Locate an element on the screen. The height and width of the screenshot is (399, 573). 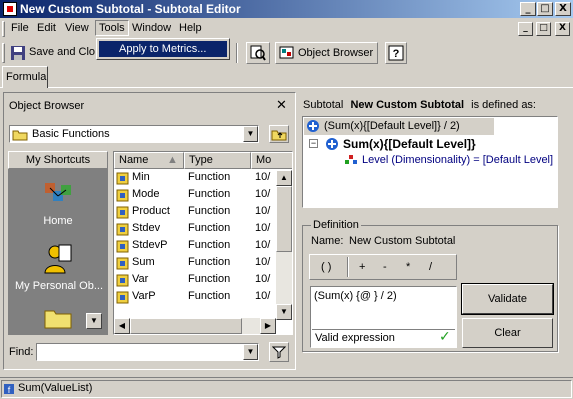
definition-name-label: Name: is located at coordinates (327, 241).